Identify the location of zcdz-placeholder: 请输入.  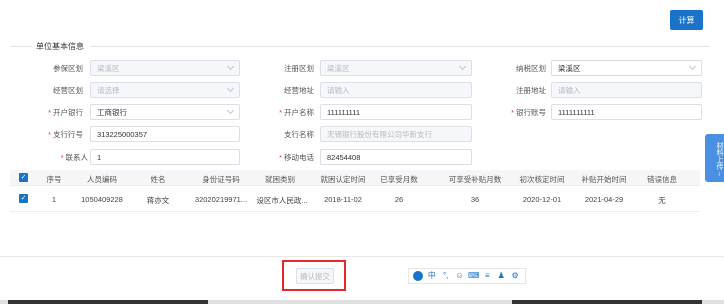
(569, 90).